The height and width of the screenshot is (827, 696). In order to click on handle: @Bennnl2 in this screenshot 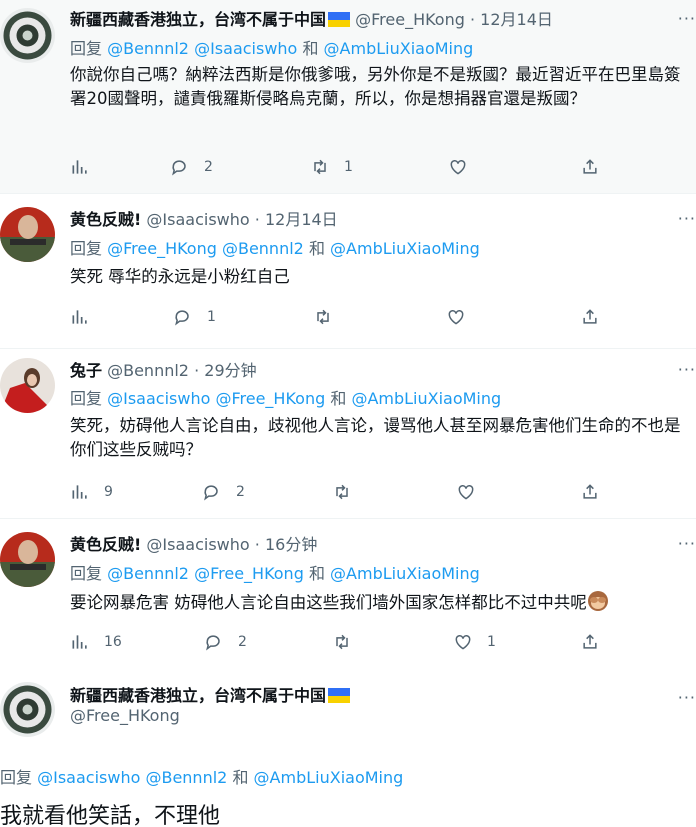, I will do `click(148, 370)`.